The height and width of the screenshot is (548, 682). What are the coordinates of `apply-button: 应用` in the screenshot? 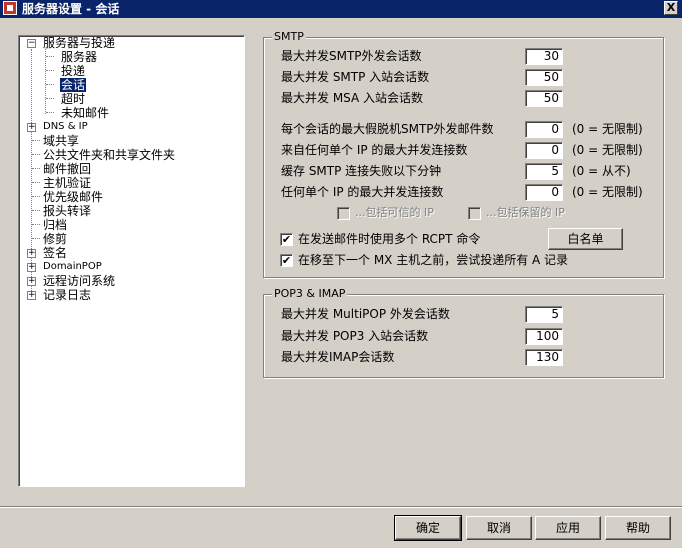 It's located at (568, 528).